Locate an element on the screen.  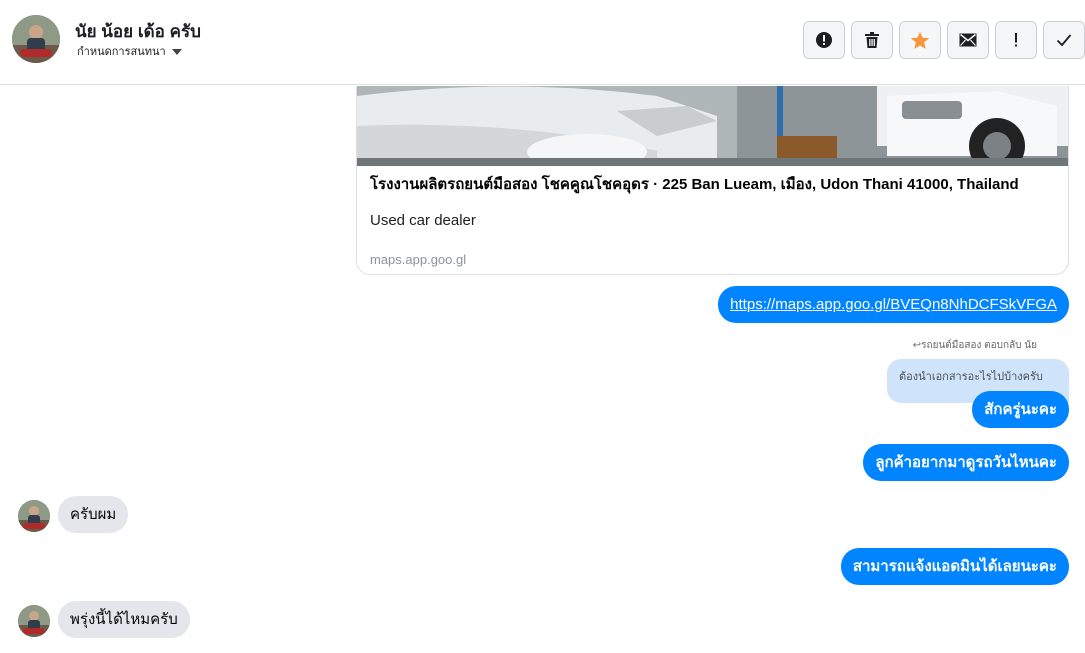
checkmark-icon is located at coordinates (1064, 40).